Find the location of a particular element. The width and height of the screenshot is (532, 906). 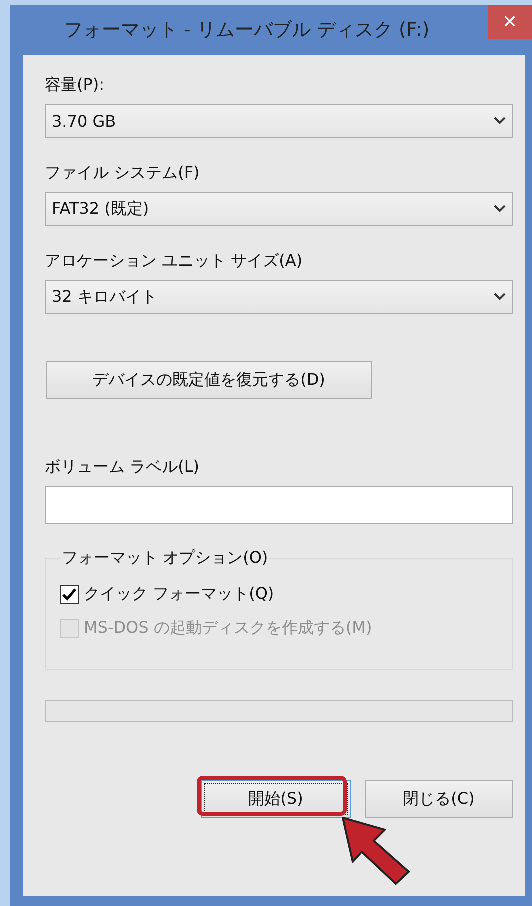

field-label: ファイル システム(F) is located at coordinates (122, 173).